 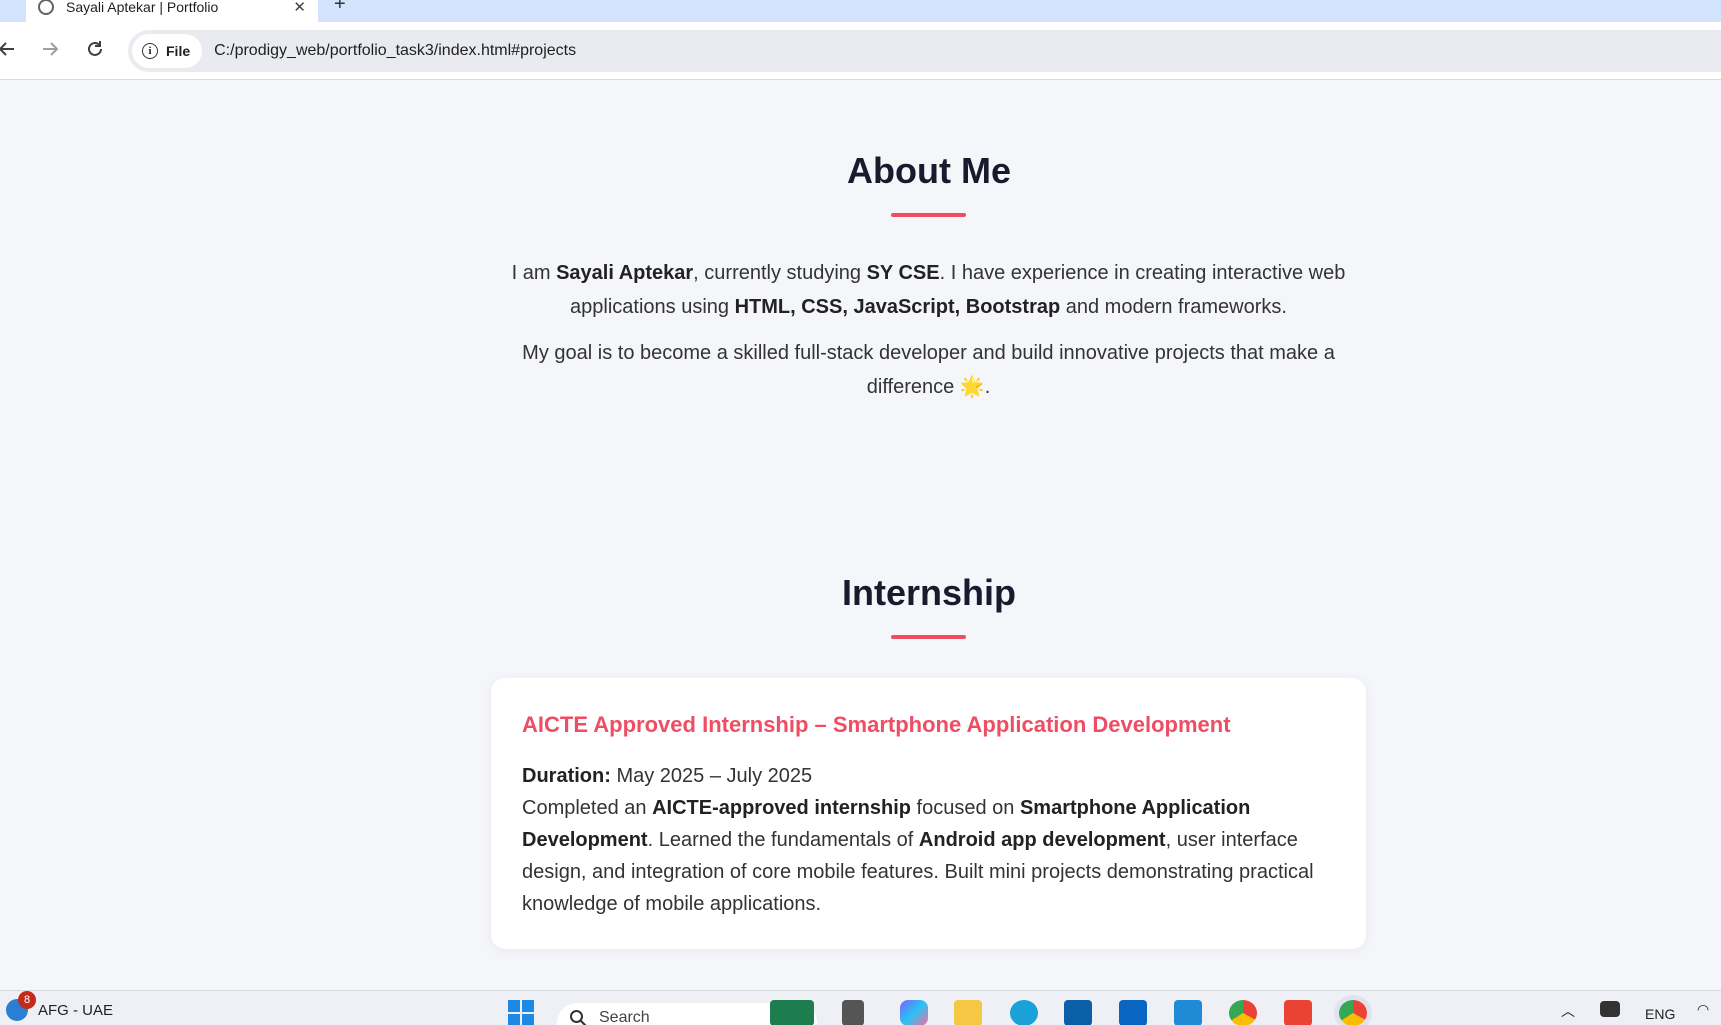 I want to click on browser-tab: Sayali Aptekar | Portfolio ✕, so click(x=172, y=11).